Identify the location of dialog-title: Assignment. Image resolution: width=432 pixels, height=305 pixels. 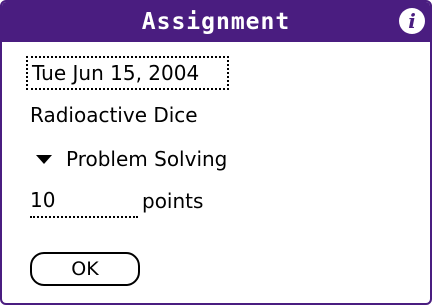
(216, 22).